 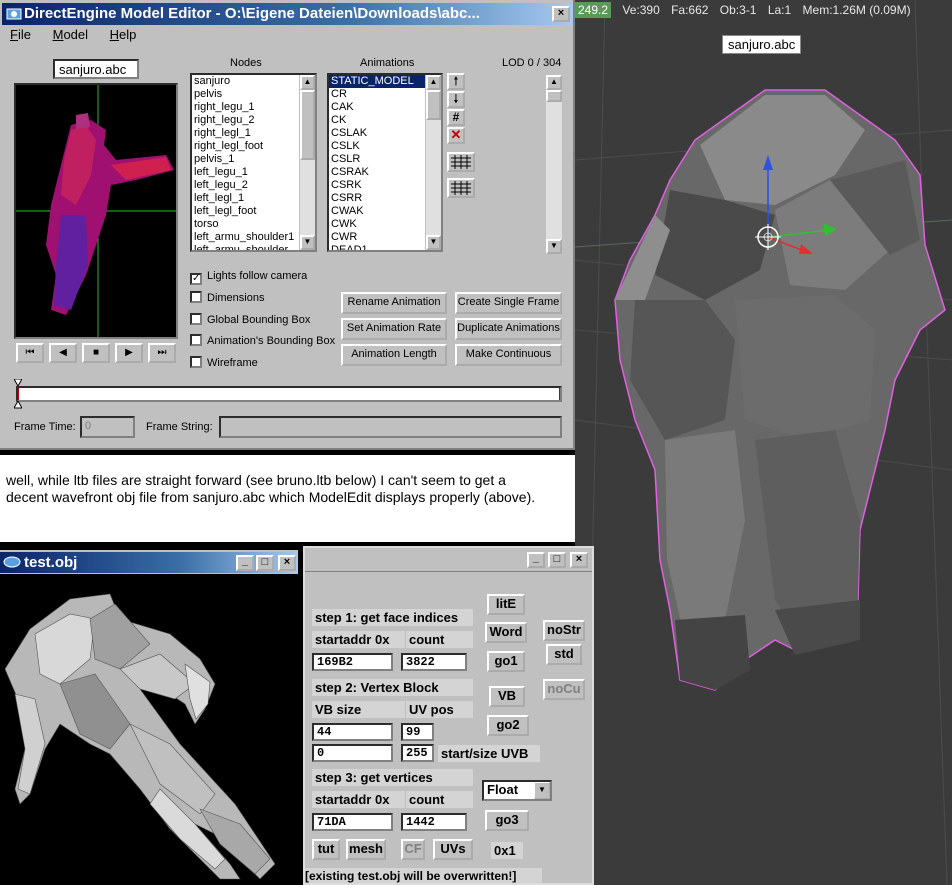 What do you see at coordinates (506, 661) in the screenshot?
I see `go1-button: go1` at bounding box center [506, 661].